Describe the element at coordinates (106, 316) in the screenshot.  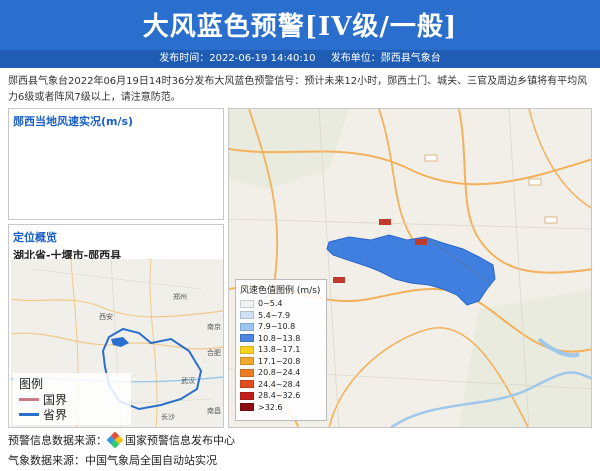
I see `map-label-xian: 西安` at that location.